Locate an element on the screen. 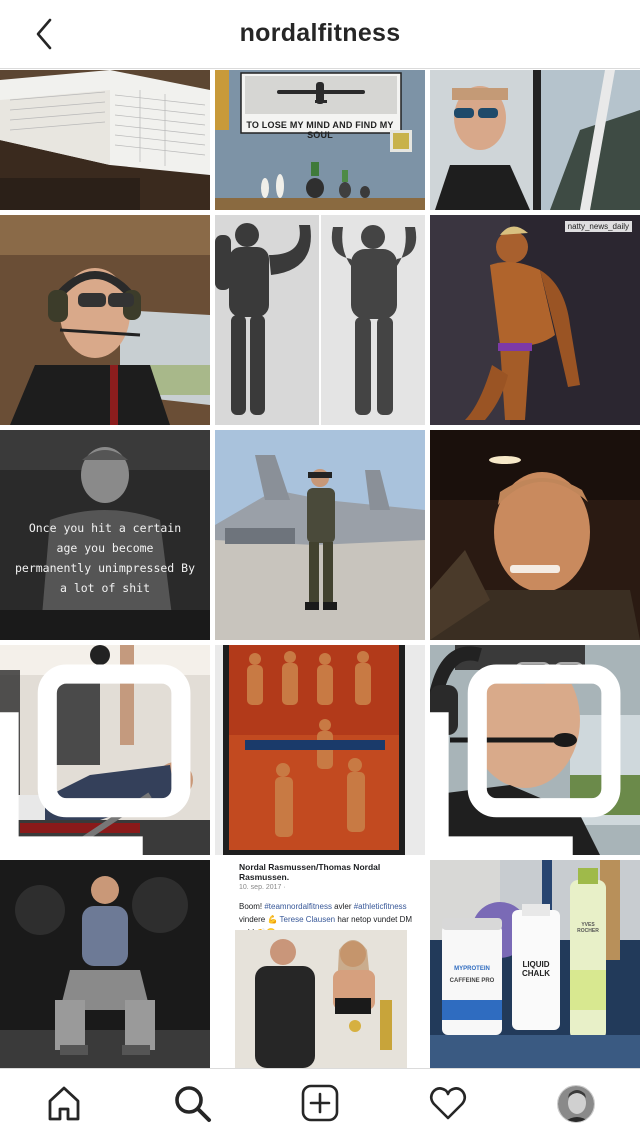  add-post-icon is located at coordinates (320, 1103).